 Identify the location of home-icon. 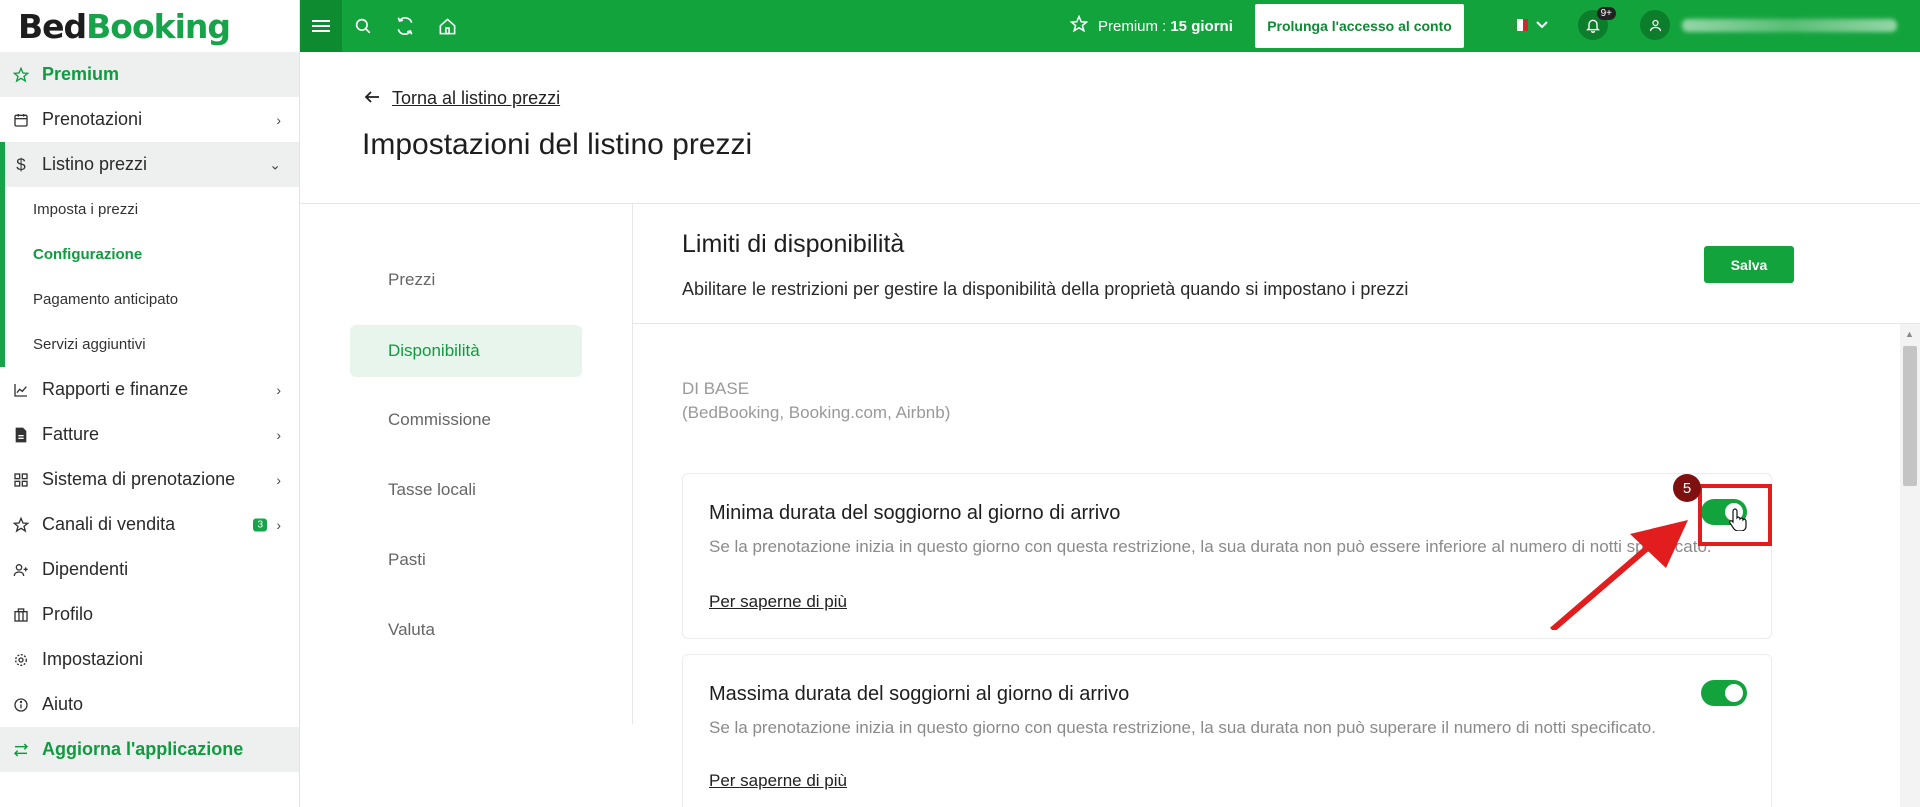
(447, 26).